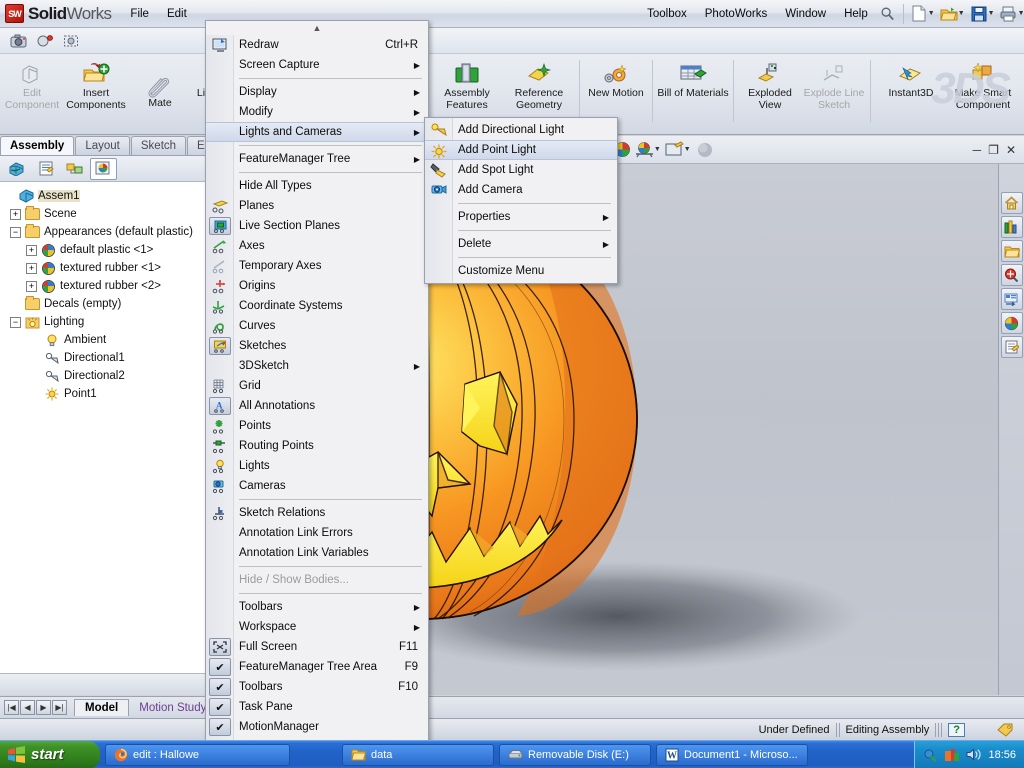 Image resolution: width=1024 pixels, height=768 pixels. I want to click on menu-file: File, so click(139, 14).